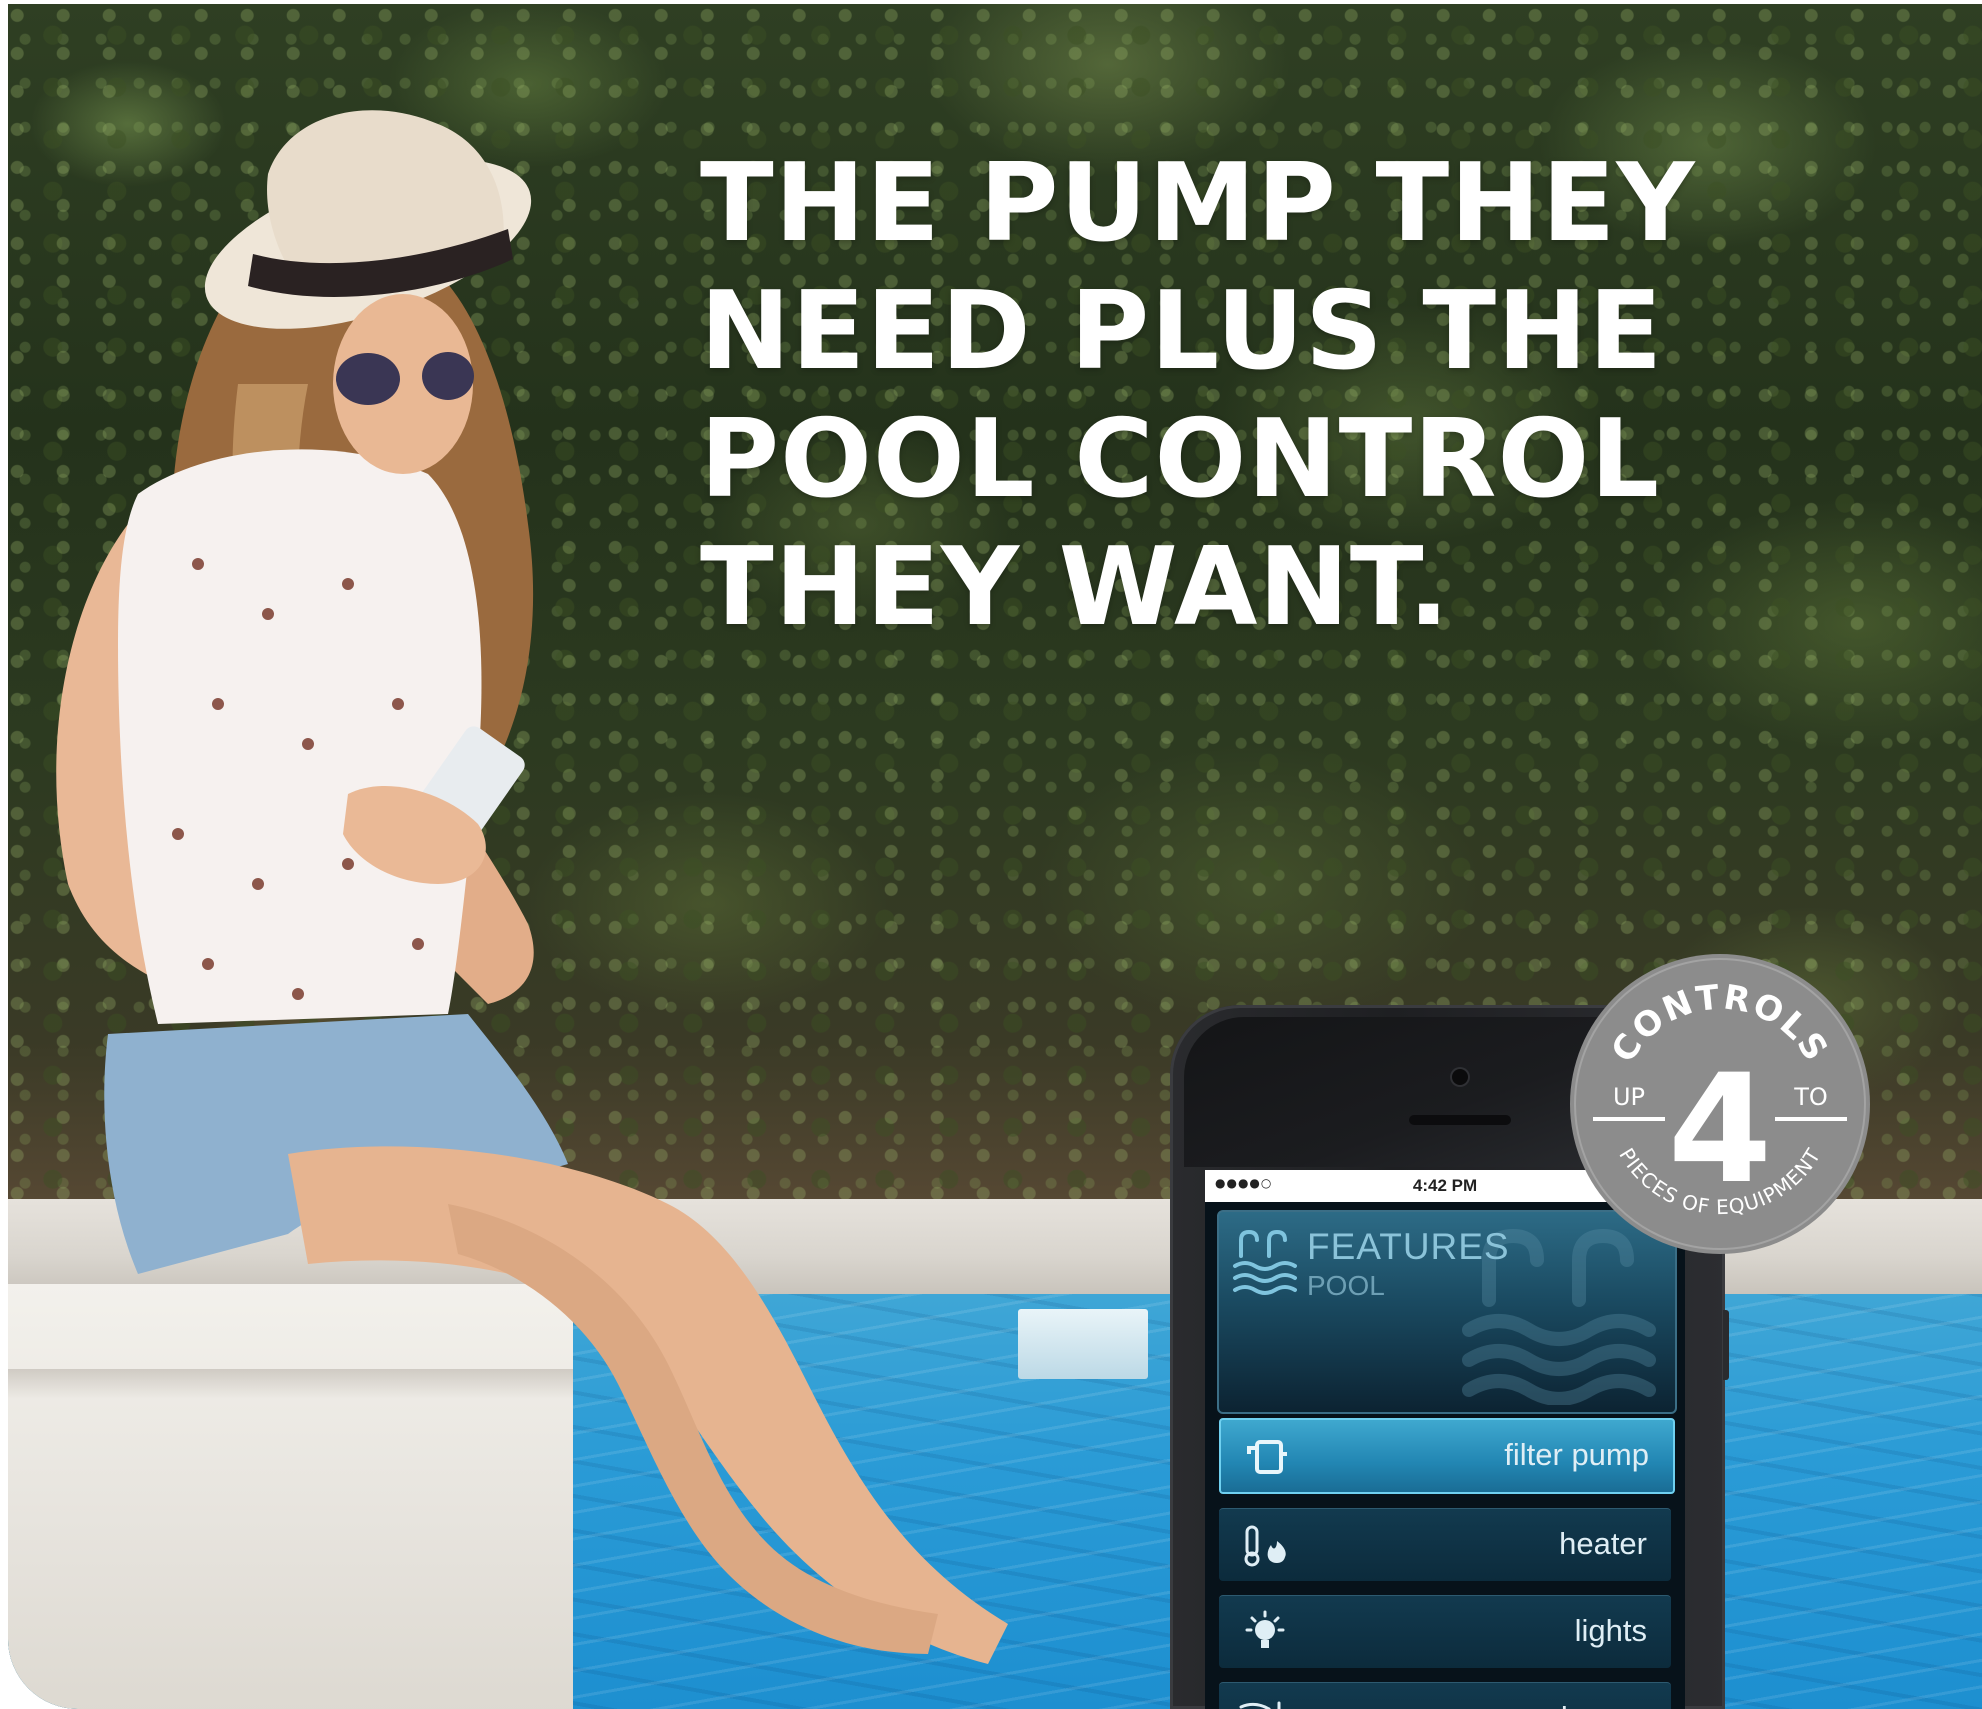 The width and height of the screenshot is (1982, 1709). I want to click on lights-icon, so click(1265, 1629).